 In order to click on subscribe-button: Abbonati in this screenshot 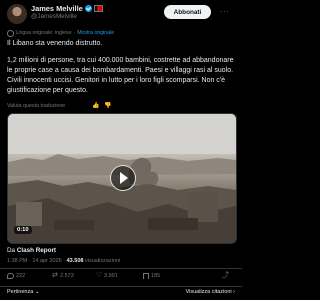, I will do `click(187, 12)`.